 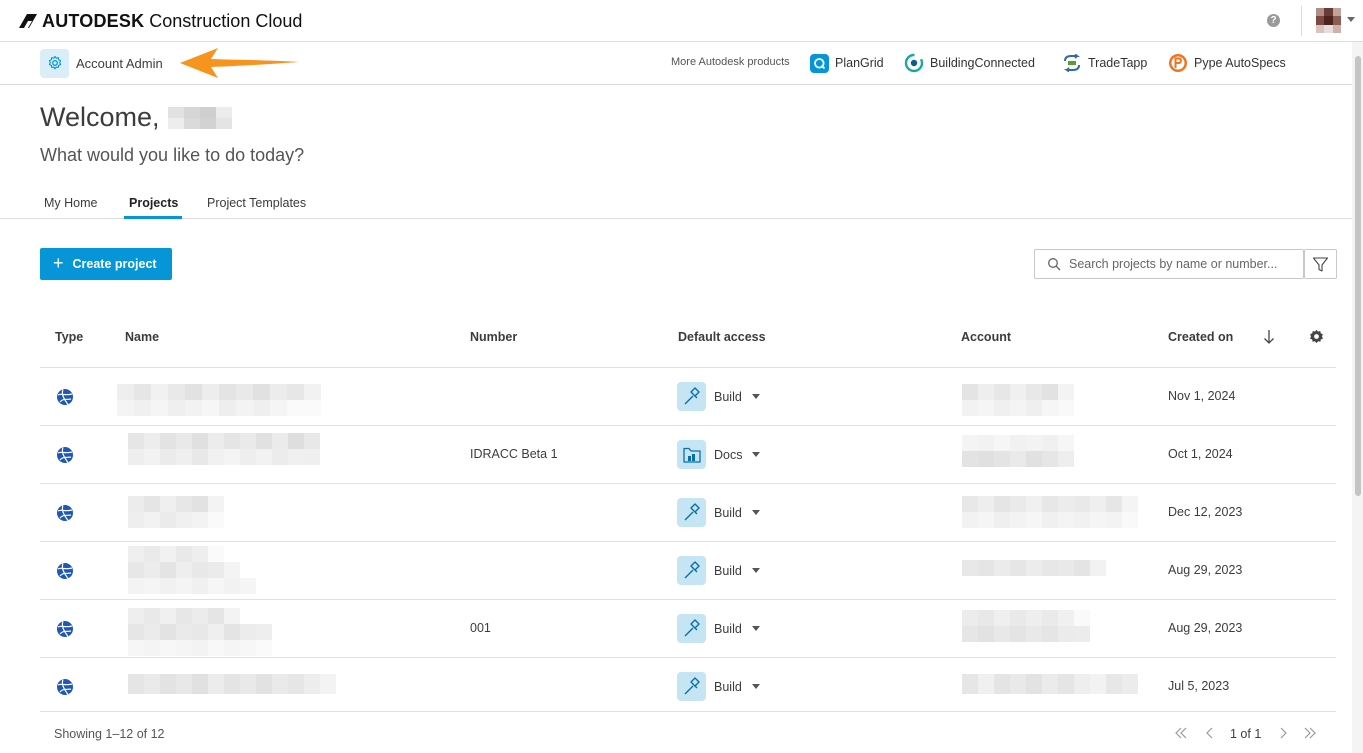 I want to click on access-dropdown: Docs, so click(x=719, y=454).